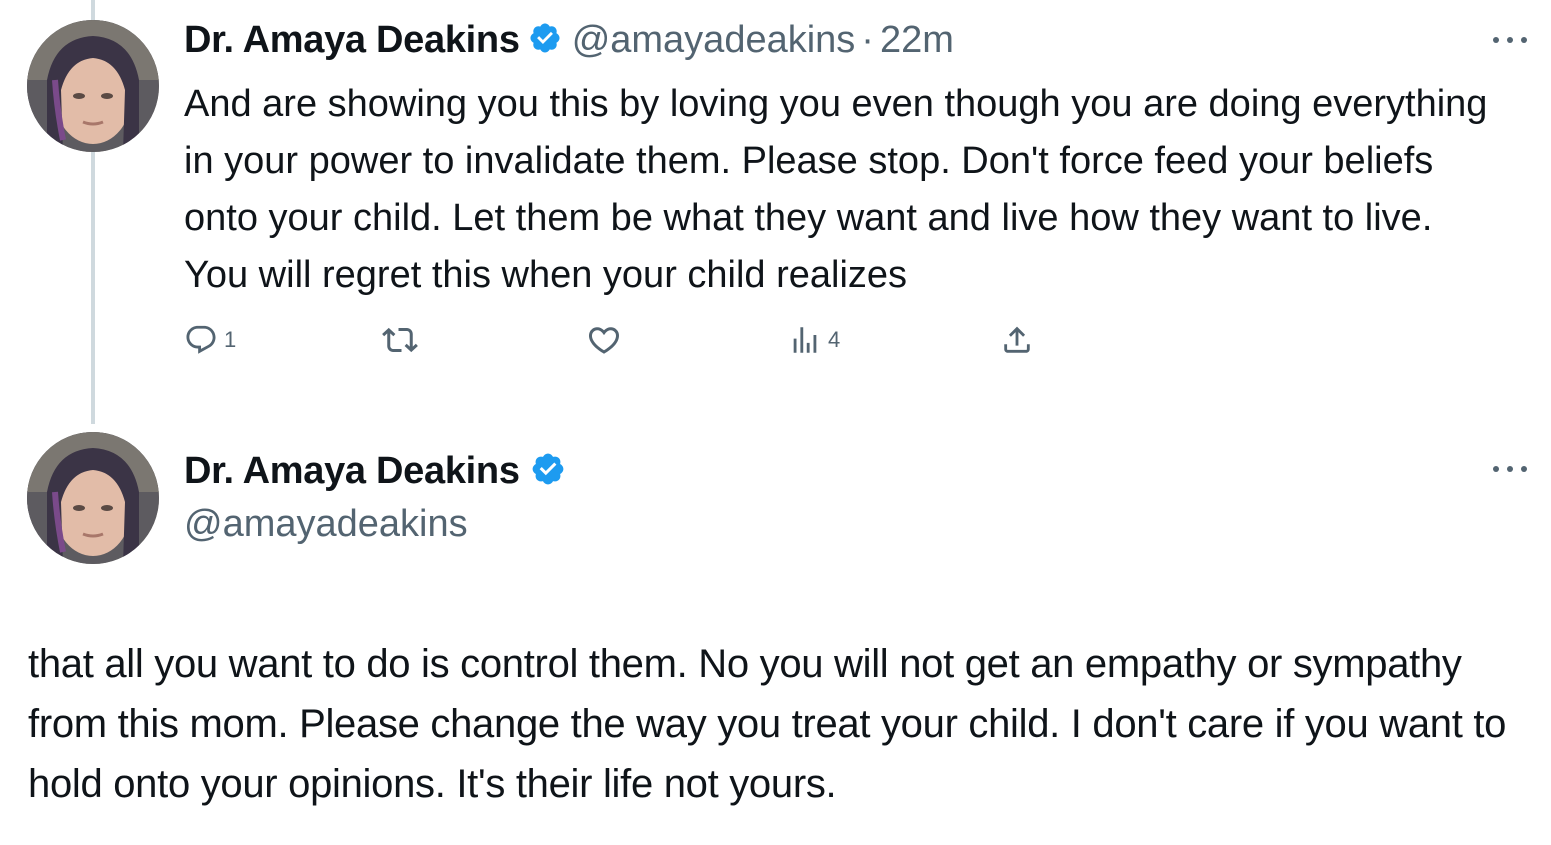  What do you see at coordinates (201, 340) in the screenshot?
I see `reply-icon` at bounding box center [201, 340].